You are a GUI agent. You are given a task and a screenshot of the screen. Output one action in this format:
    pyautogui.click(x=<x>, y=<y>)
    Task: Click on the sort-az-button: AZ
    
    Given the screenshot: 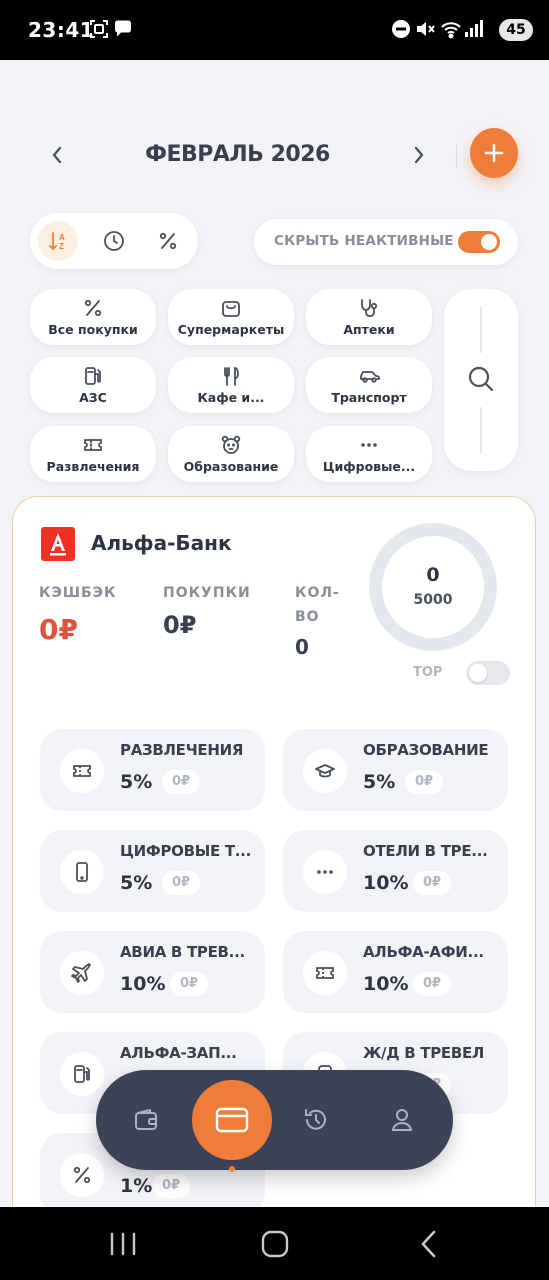 What is the action you would take?
    pyautogui.click(x=58, y=241)
    